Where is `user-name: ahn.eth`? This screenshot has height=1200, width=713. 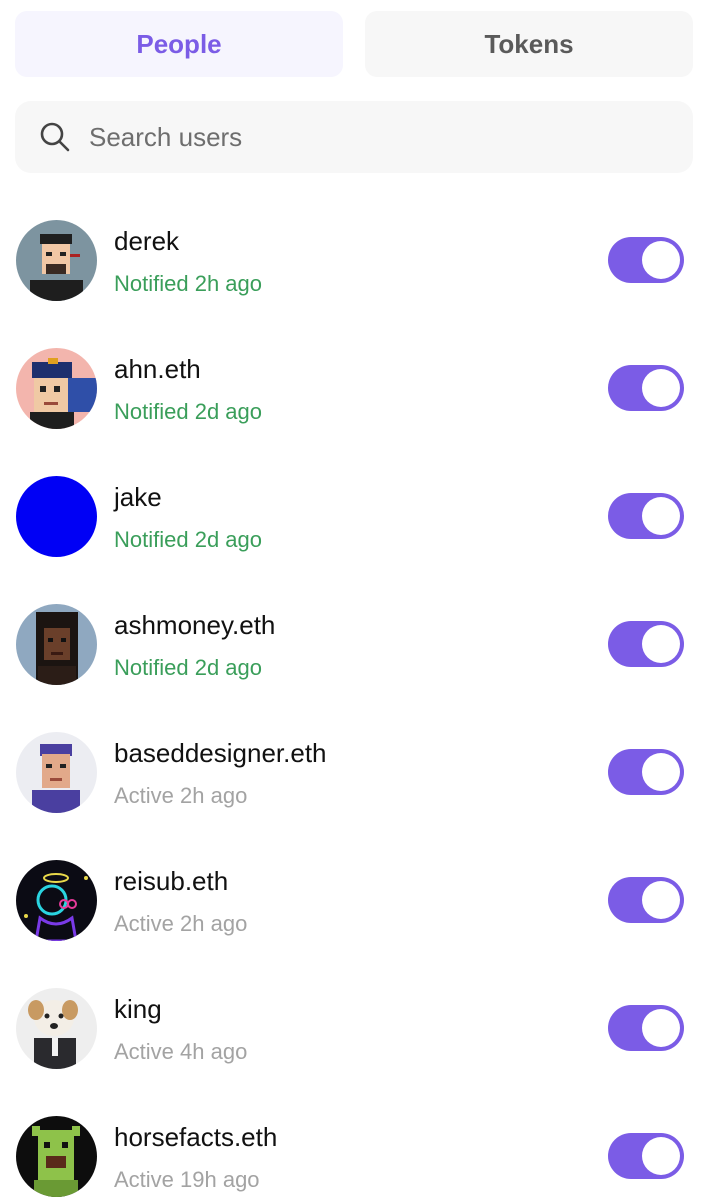 user-name: ahn.eth is located at coordinates (157, 369).